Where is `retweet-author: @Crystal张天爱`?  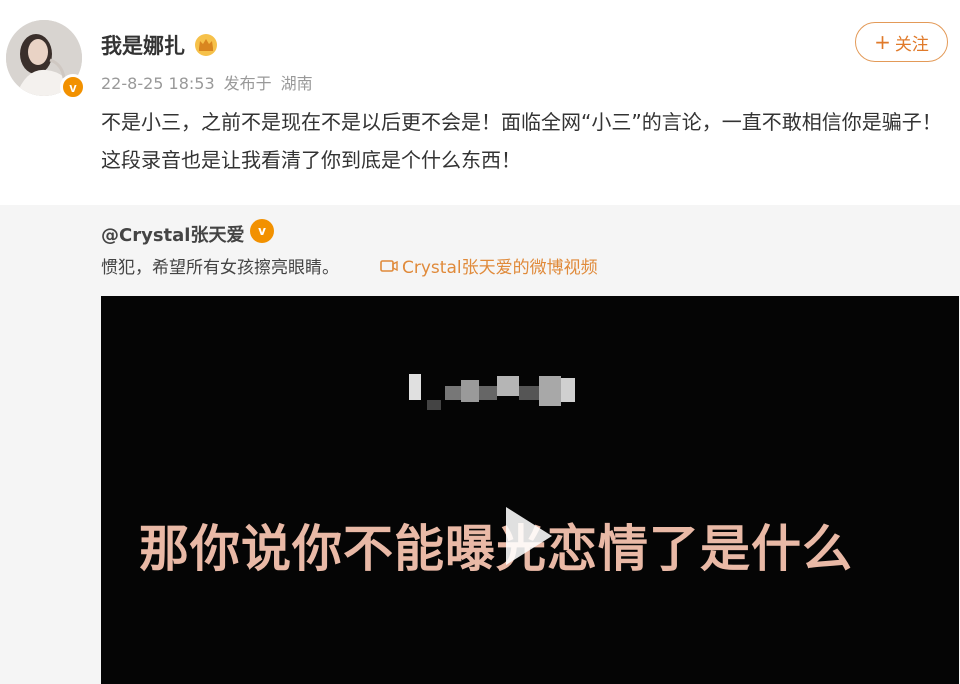
retweet-author: @Crystal张天爱 is located at coordinates (172, 234).